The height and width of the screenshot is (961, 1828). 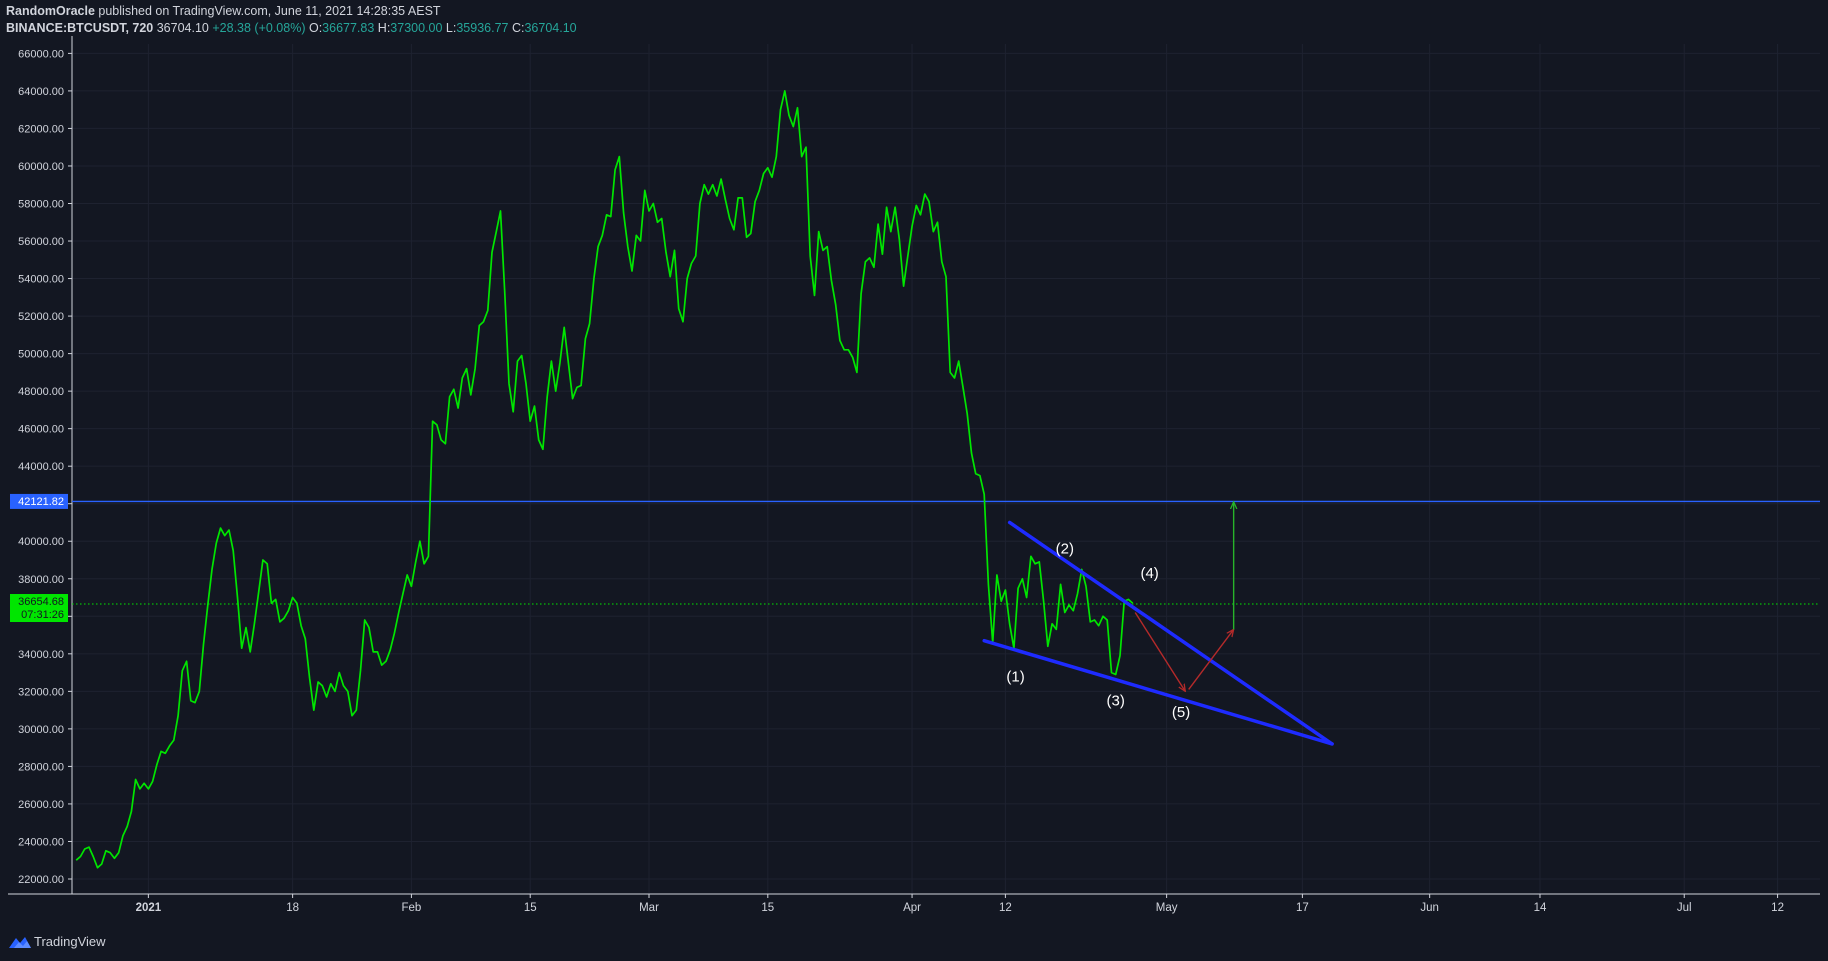 I want to click on time-tick-label: 2021, so click(x=149, y=908).